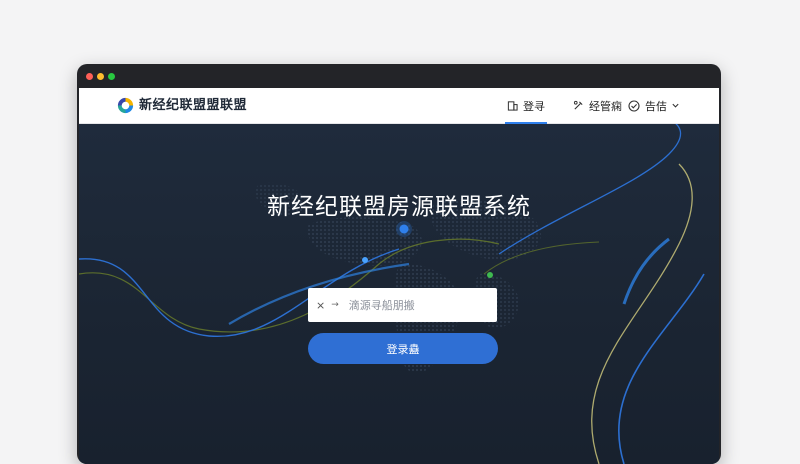 This screenshot has width=800, height=464. I want to click on check-circle-icon, so click(634, 105).